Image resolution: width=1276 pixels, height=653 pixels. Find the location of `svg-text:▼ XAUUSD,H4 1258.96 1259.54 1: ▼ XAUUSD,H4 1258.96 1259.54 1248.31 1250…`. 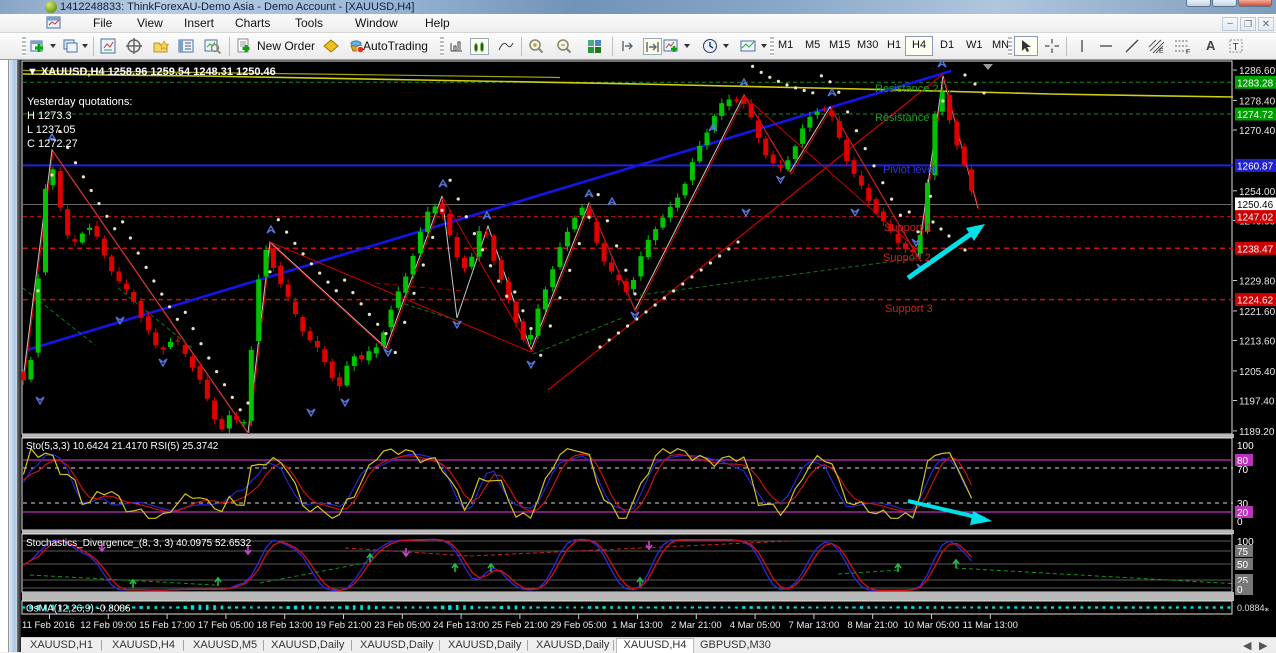

svg-text:▼ XAUUSD,H4 1258.96 1259.54 1: ▼ XAUUSD,H4 1258.96 1259.54 1248.31 1250… is located at coordinates (151, 72).